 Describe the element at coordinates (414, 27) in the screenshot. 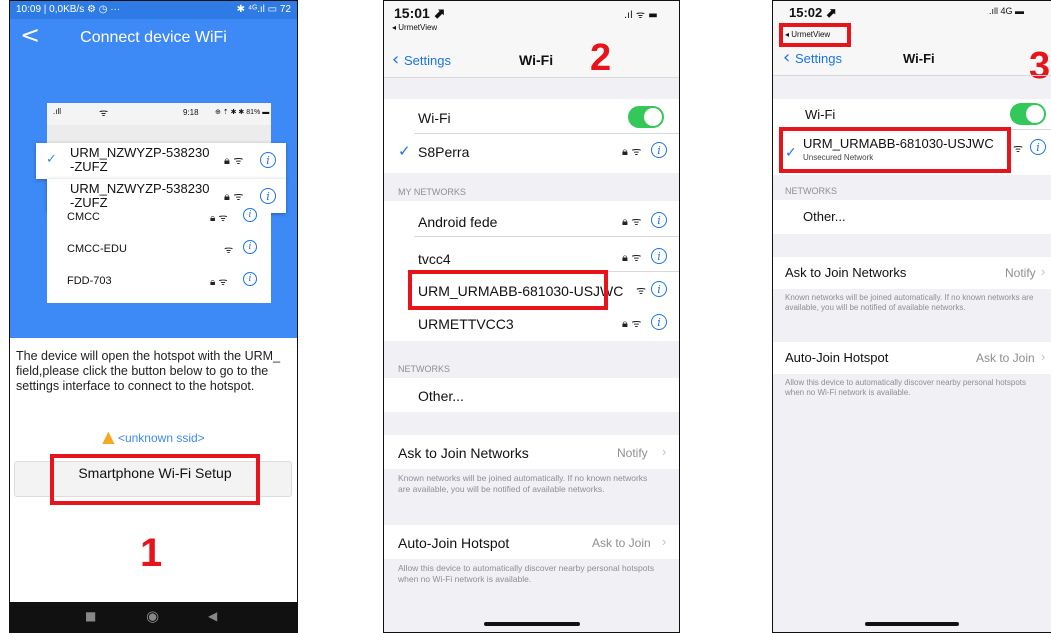

I see `back-to-app: ◂ UrmetView` at that location.